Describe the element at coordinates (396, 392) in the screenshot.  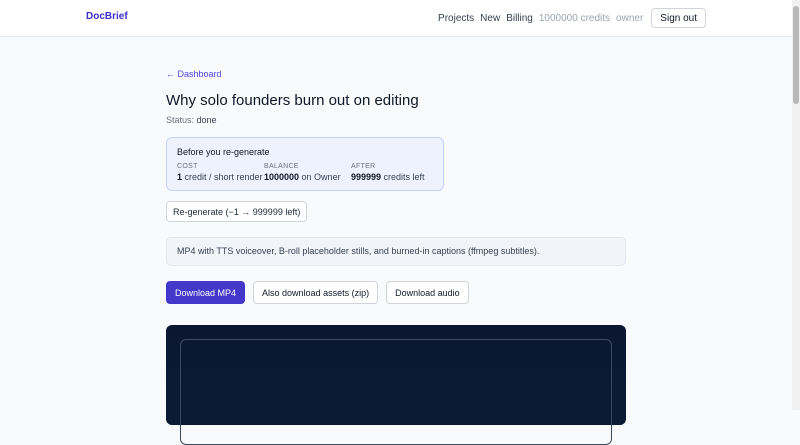
I see `video-frame` at that location.